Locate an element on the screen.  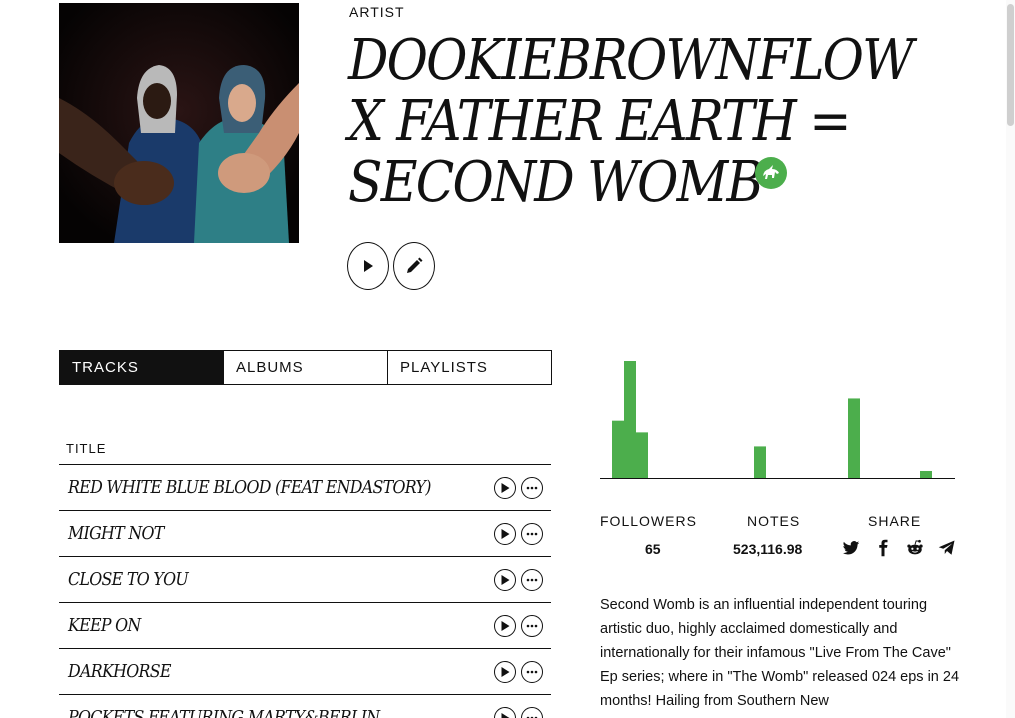
notes-value: 523,116.98 is located at coordinates (768, 549).